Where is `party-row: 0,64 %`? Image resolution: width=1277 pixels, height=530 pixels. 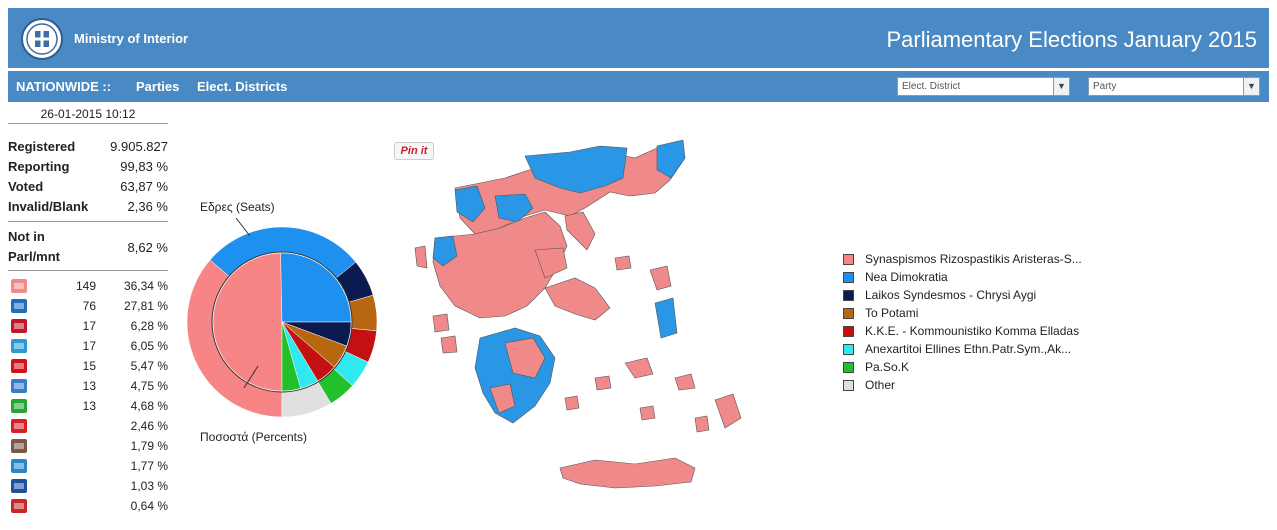
party-row: 0,64 % is located at coordinates (88, 506).